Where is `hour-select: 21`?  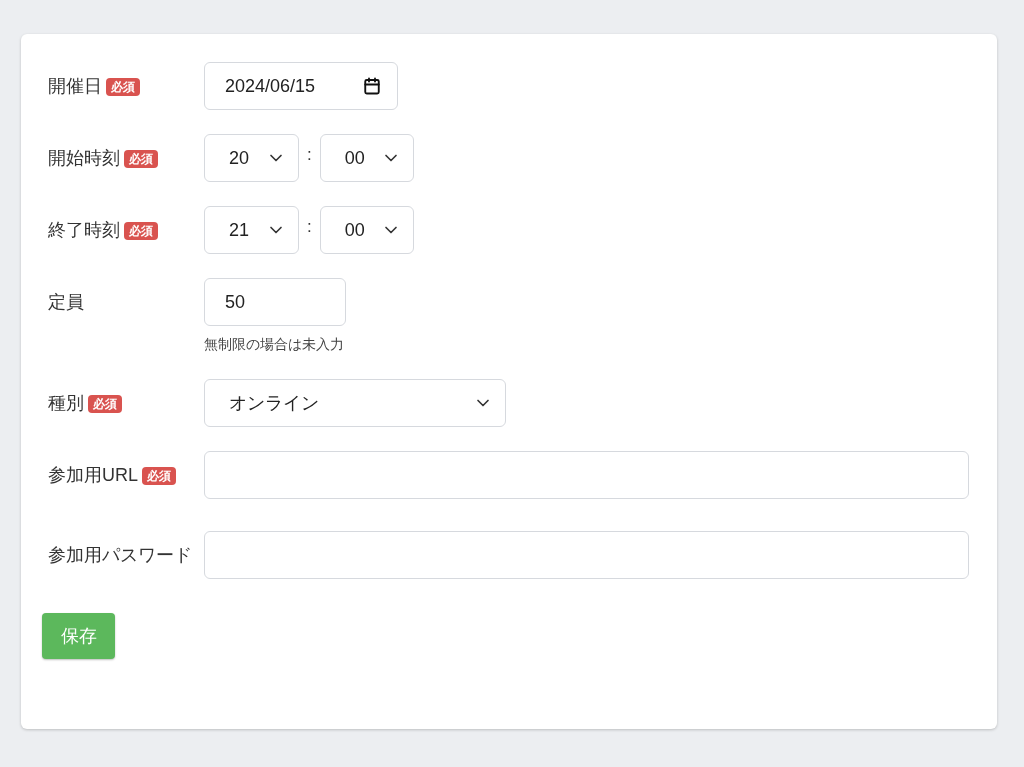
hour-select: 21 is located at coordinates (251, 230).